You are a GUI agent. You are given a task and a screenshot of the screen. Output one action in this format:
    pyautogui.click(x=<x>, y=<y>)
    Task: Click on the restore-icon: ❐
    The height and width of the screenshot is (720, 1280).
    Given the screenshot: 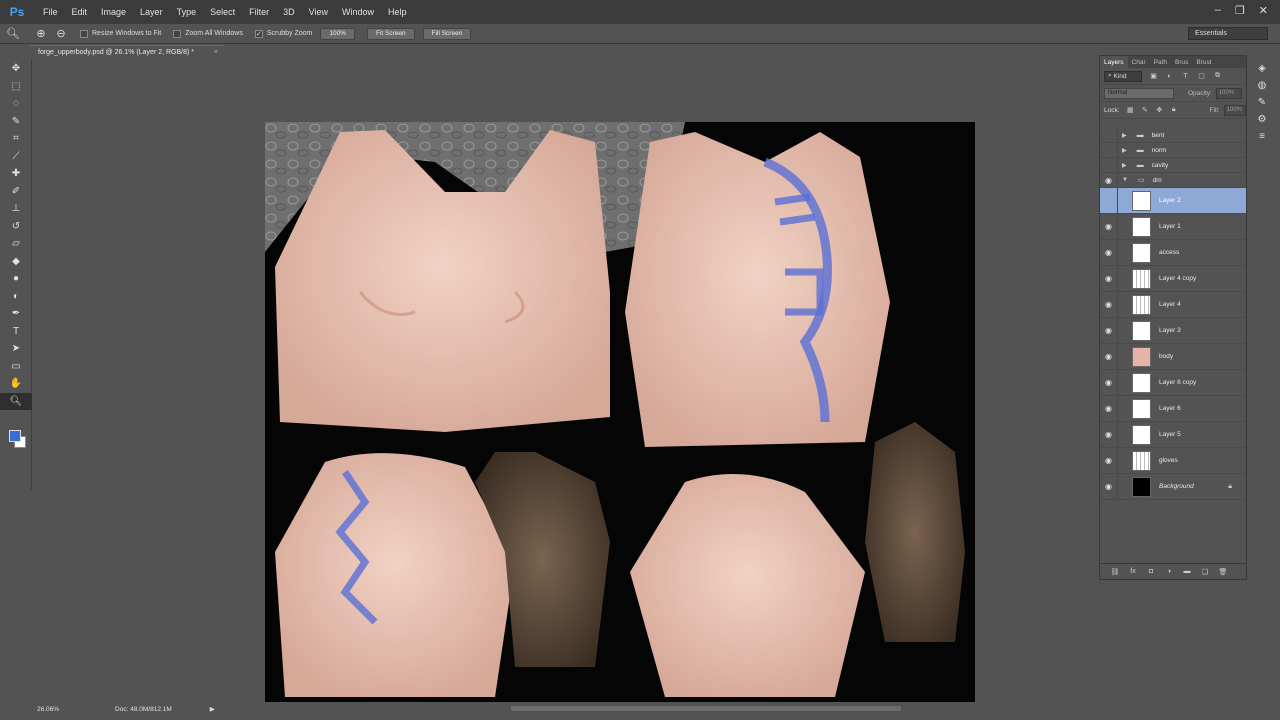 What is the action you would take?
    pyautogui.click(x=1240, y=10)
    